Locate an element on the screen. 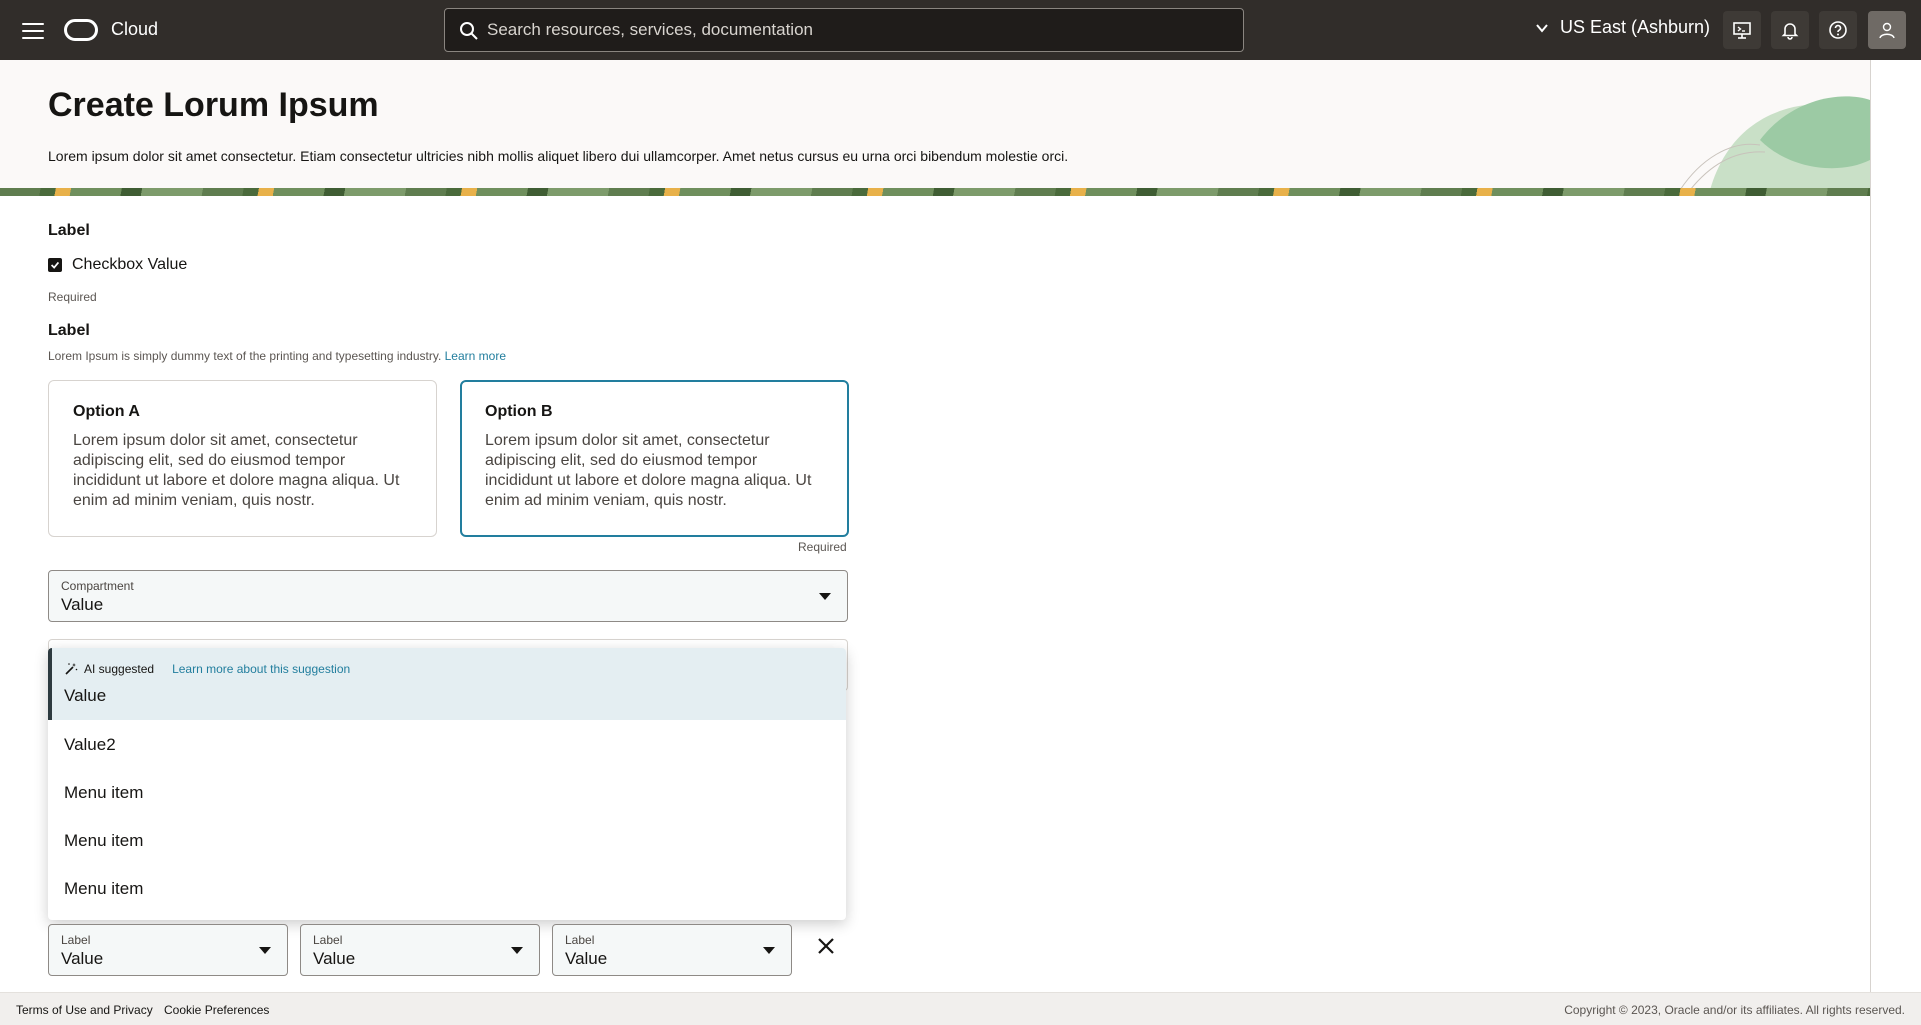  row-select-3: Label Value is located at coordinates (672, 950).